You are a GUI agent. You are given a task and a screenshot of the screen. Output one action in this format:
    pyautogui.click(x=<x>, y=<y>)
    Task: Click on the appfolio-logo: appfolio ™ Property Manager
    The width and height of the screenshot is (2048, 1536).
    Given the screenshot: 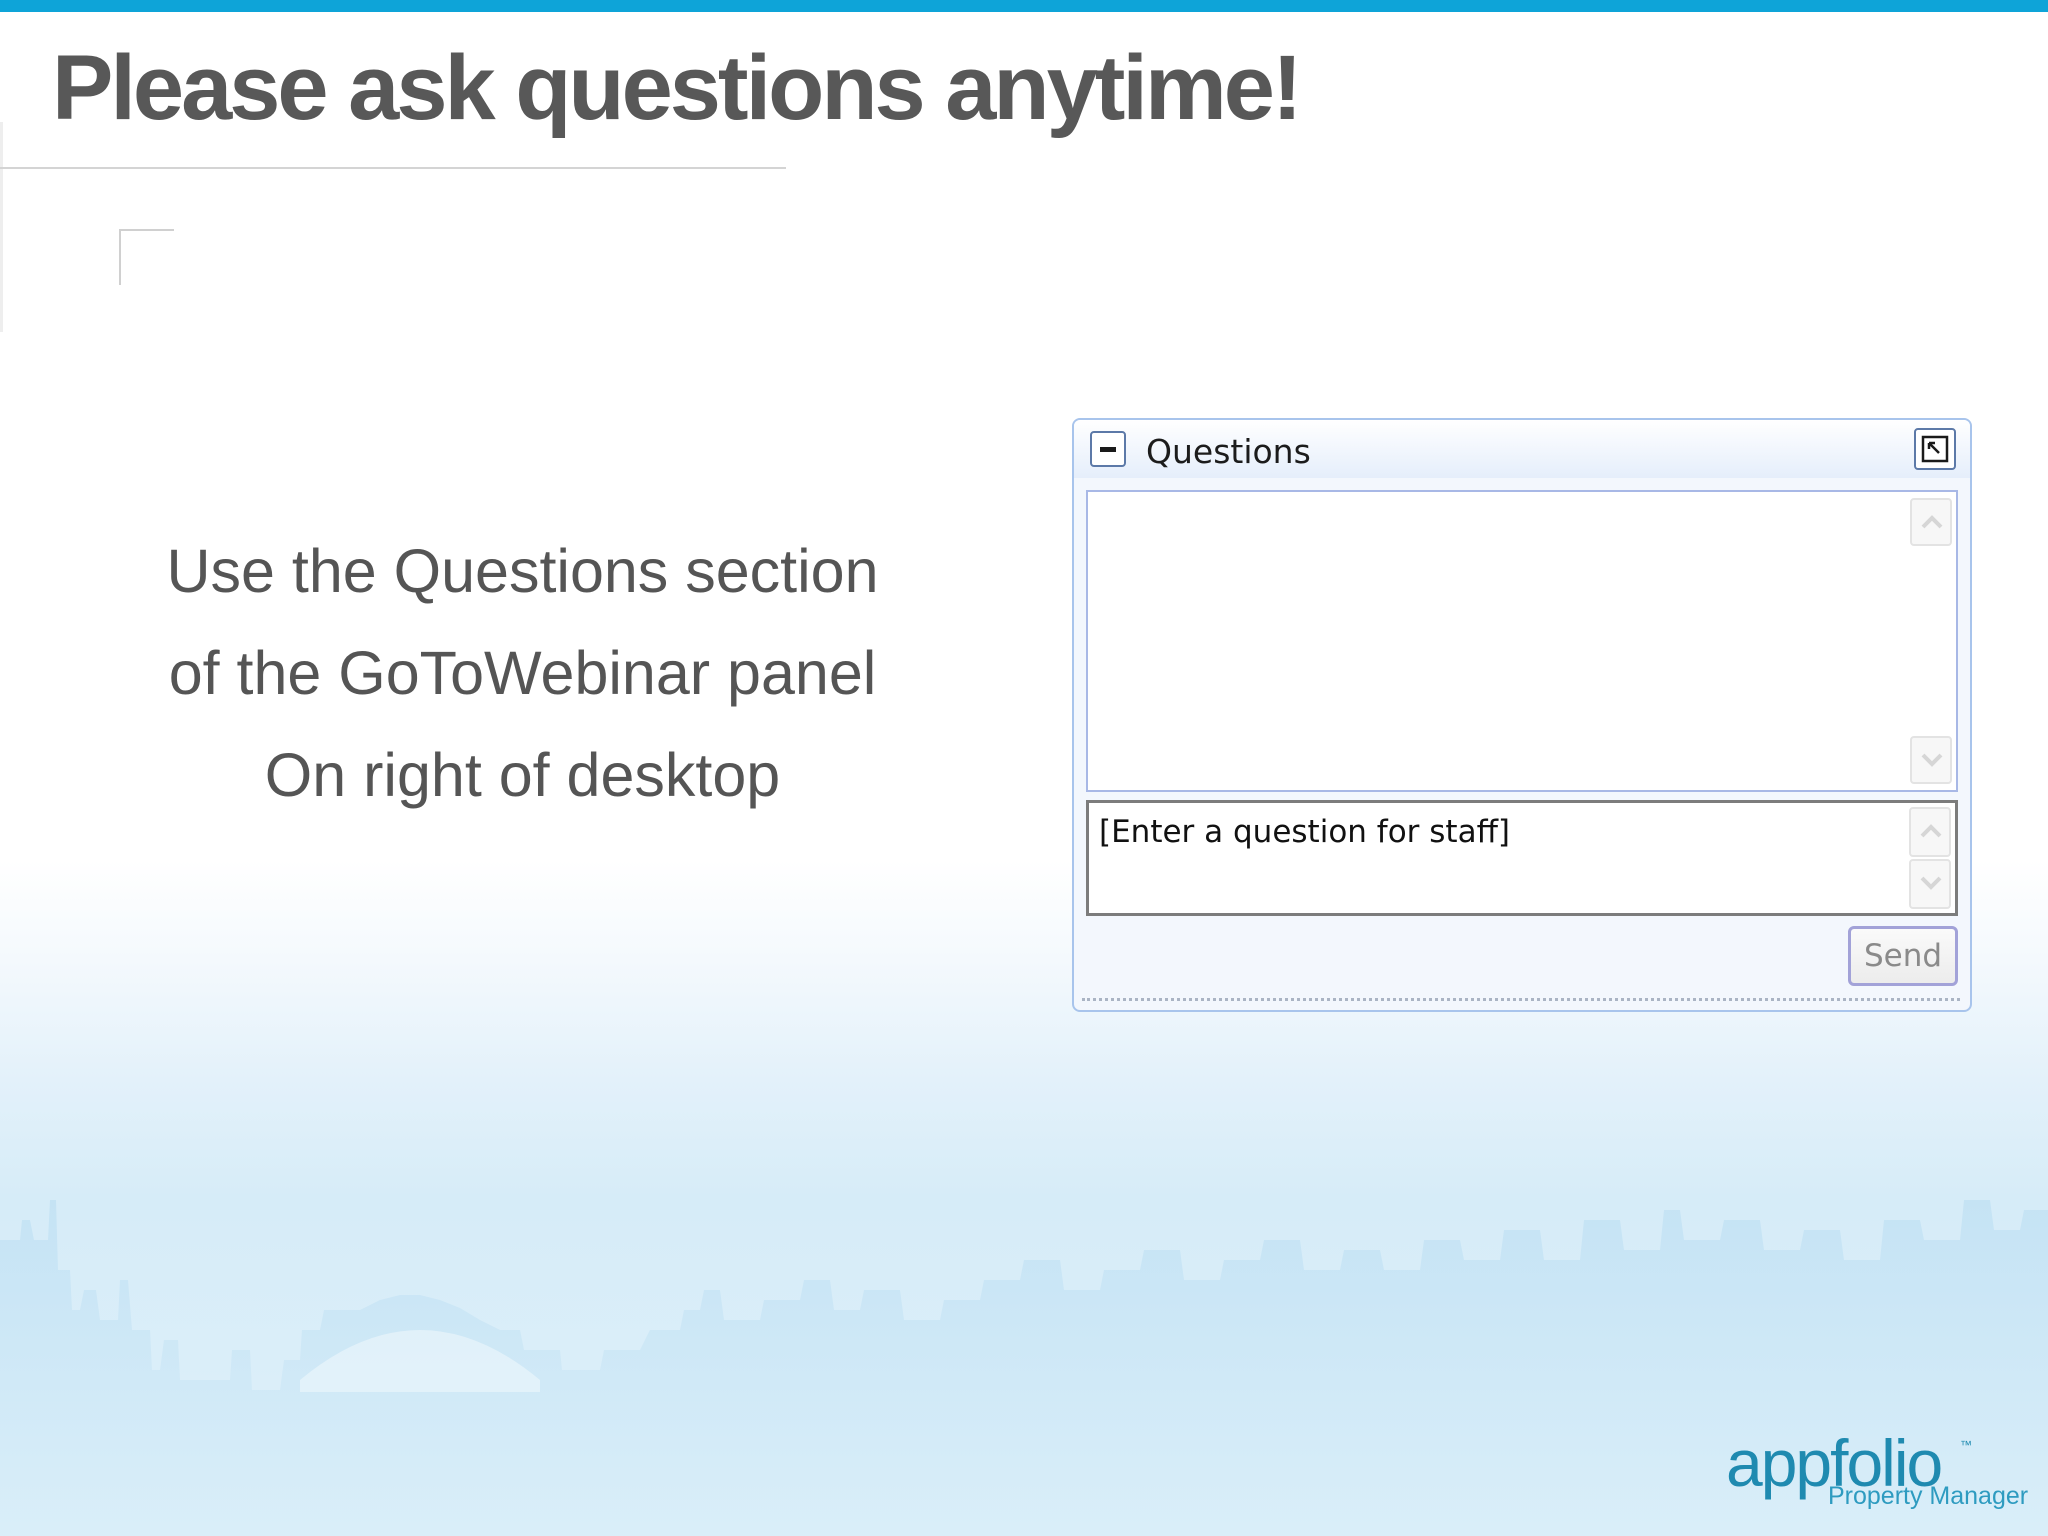 What is the action you would take?
    pyautogui.click(x=1877, y=1470)
    